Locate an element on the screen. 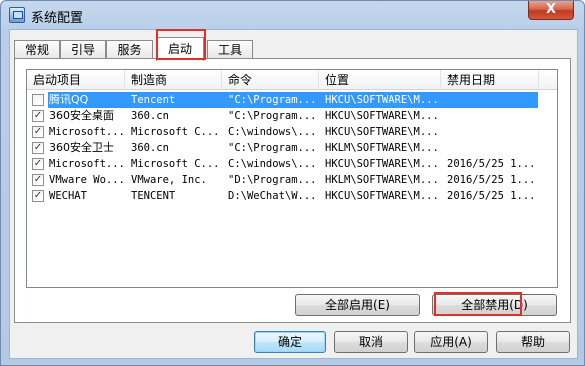  column-disabled-date: 禁用日期 is located at coordinates (490, 80).